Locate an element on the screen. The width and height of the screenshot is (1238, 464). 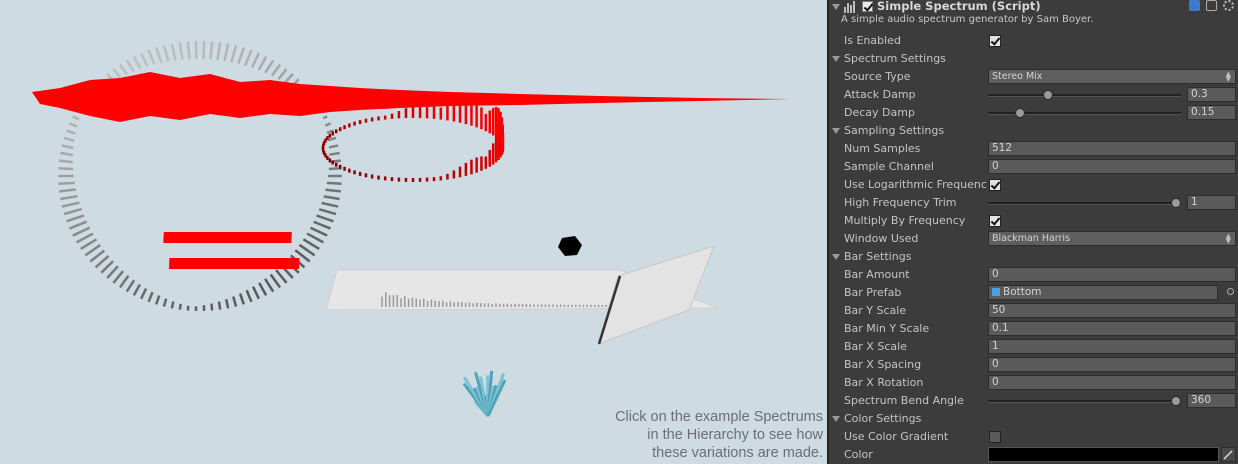
row-bar-x-rotation: Bar X Rotation 0 is located at coordinates (1033, 383).